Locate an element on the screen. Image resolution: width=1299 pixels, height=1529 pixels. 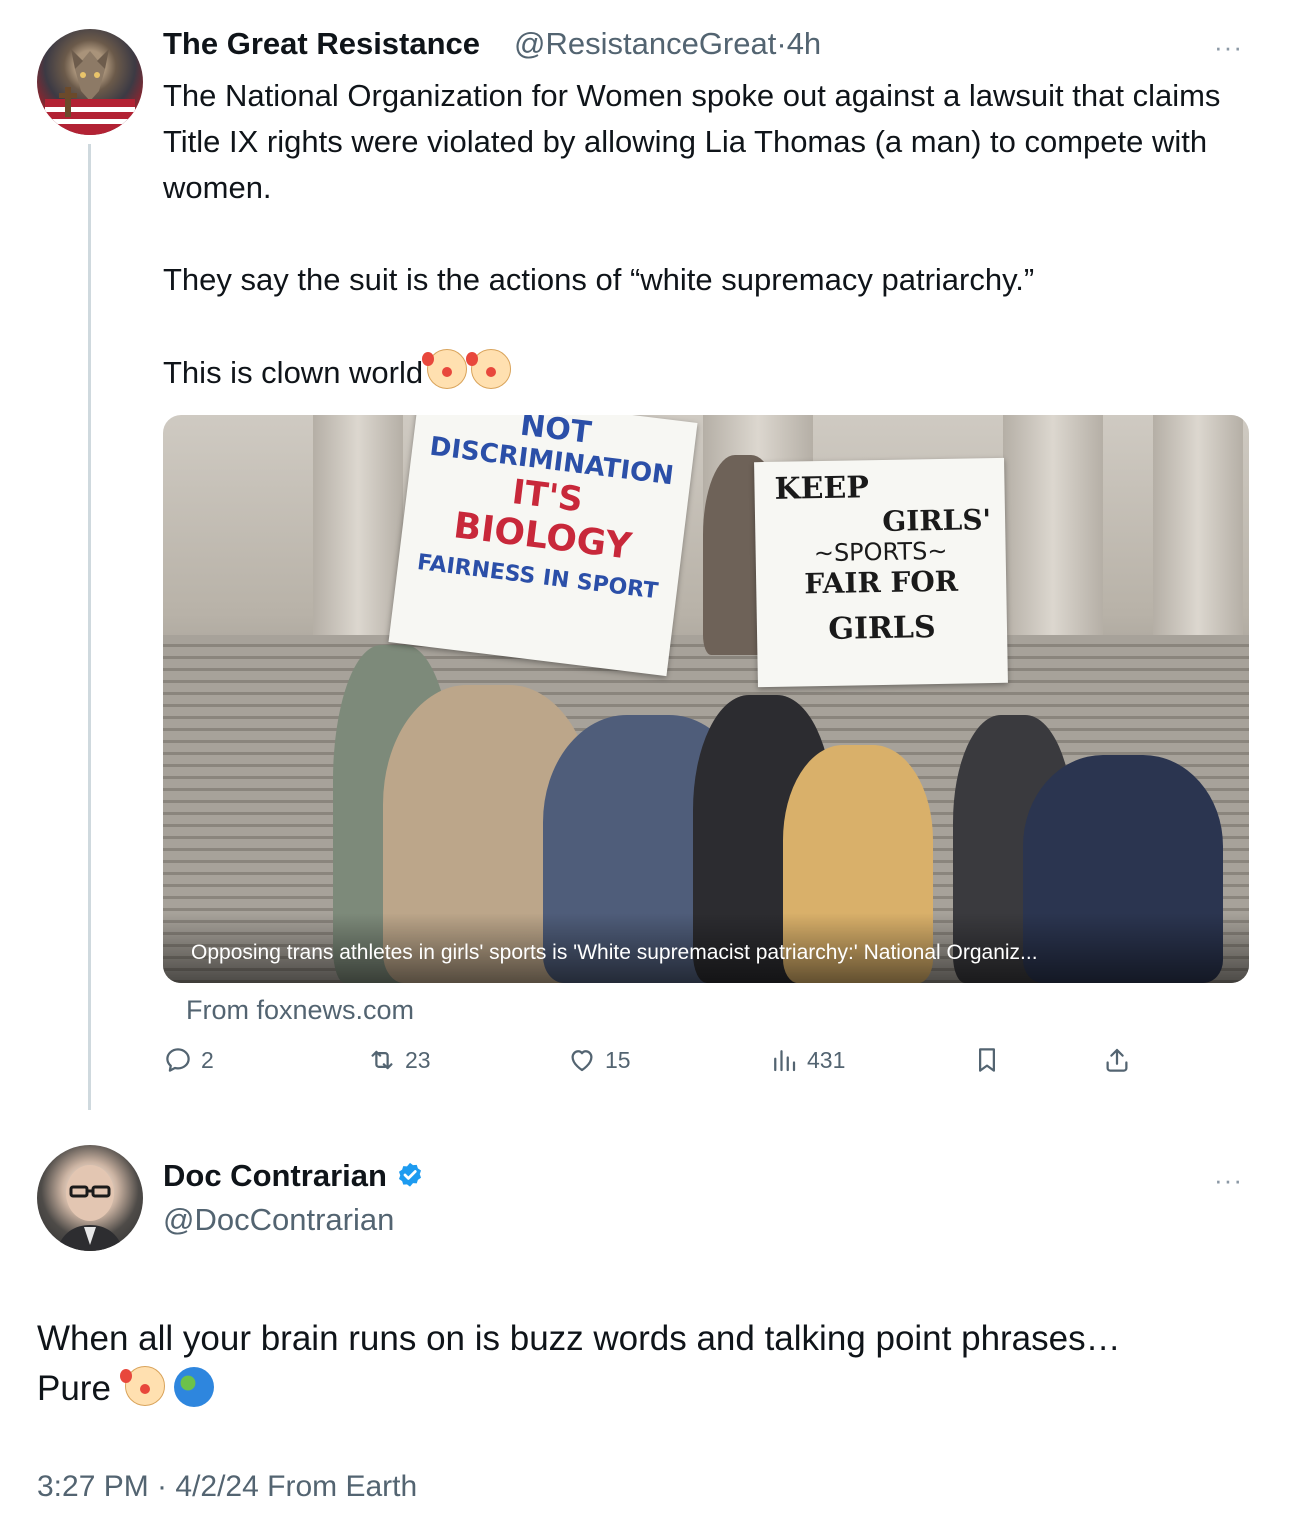
share-button is located at coordinates (1117, 1060).